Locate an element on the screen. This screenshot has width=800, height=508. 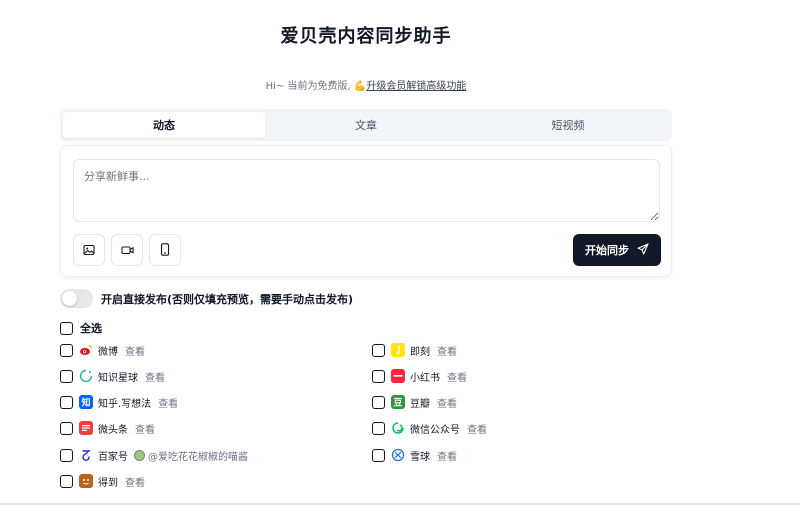
direct-publish-label: 开启直接发布(否则仅填充预览，需要手动点击发布) is located at coordinates (227, 299).